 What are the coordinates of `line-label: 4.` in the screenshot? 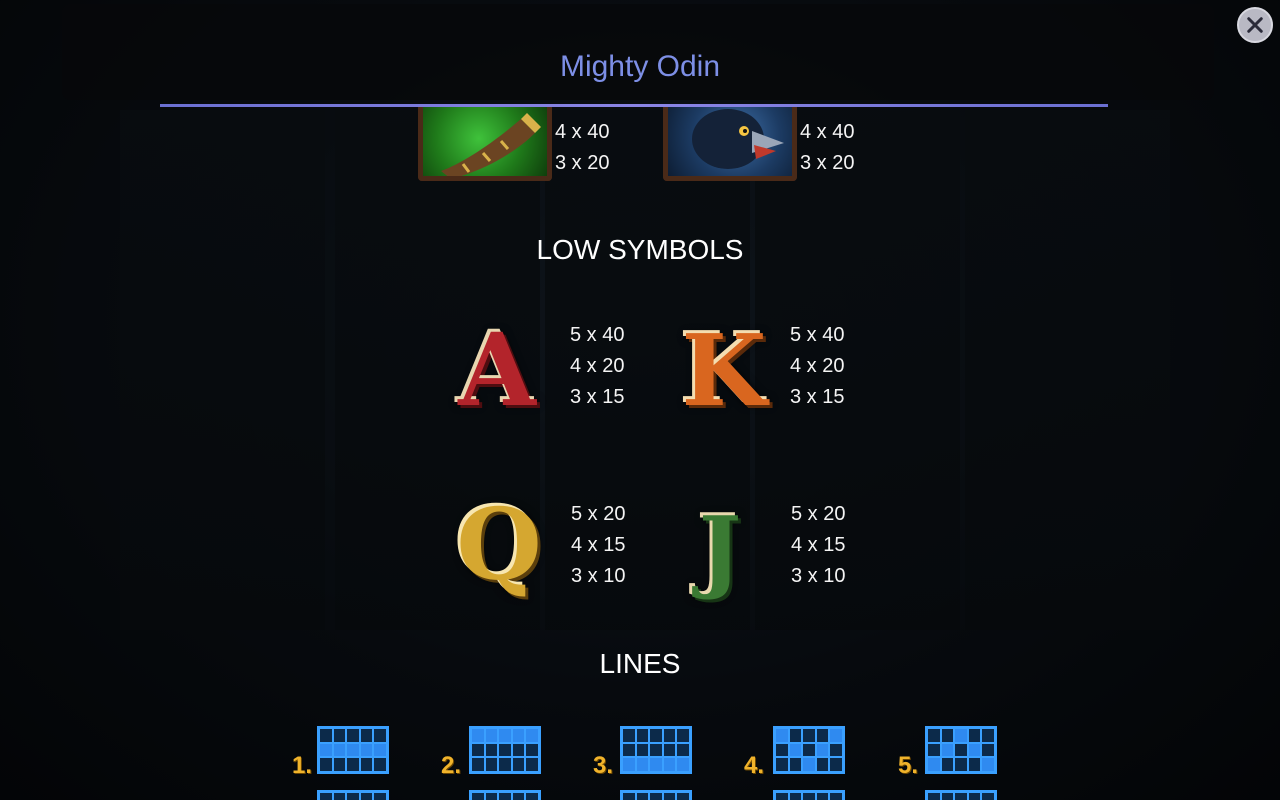 It's located at (754, 765).